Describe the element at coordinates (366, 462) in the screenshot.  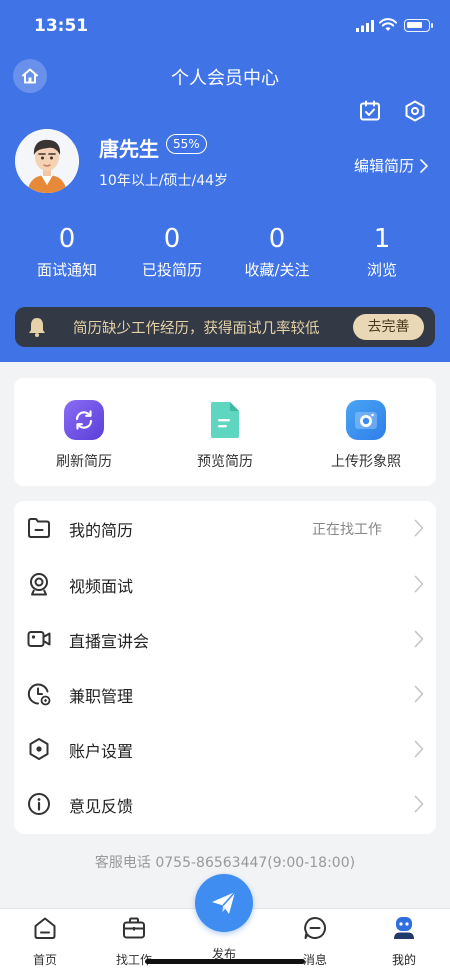
I see `quick-action-label: 上传形象照` at that location.